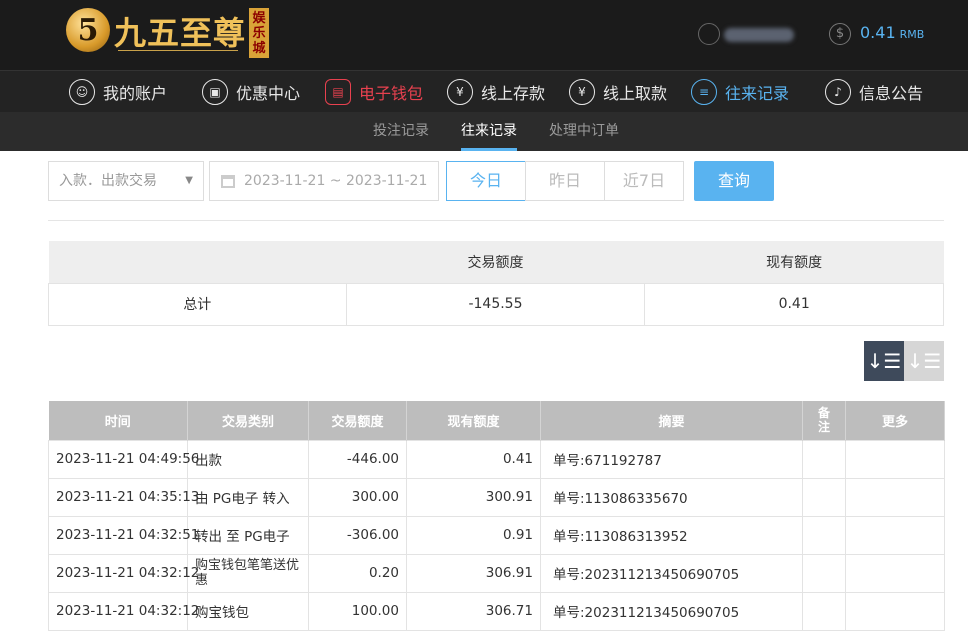 Image resolution: width=968 pixels, height=631 pixels. I want to click on nav-label: 线上存款, so click(513, 93).